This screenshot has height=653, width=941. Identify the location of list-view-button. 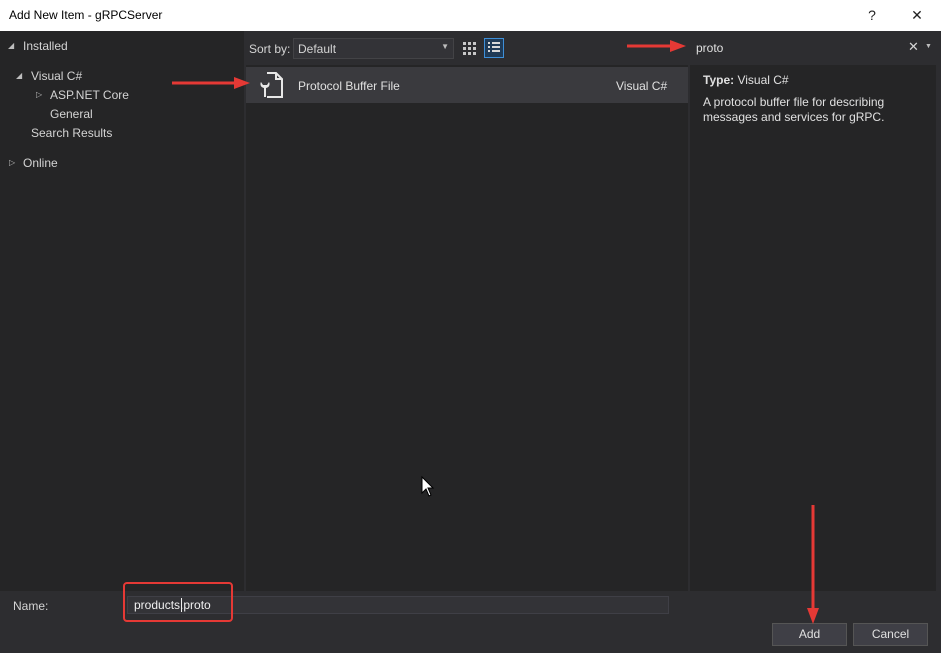
(494, 48).